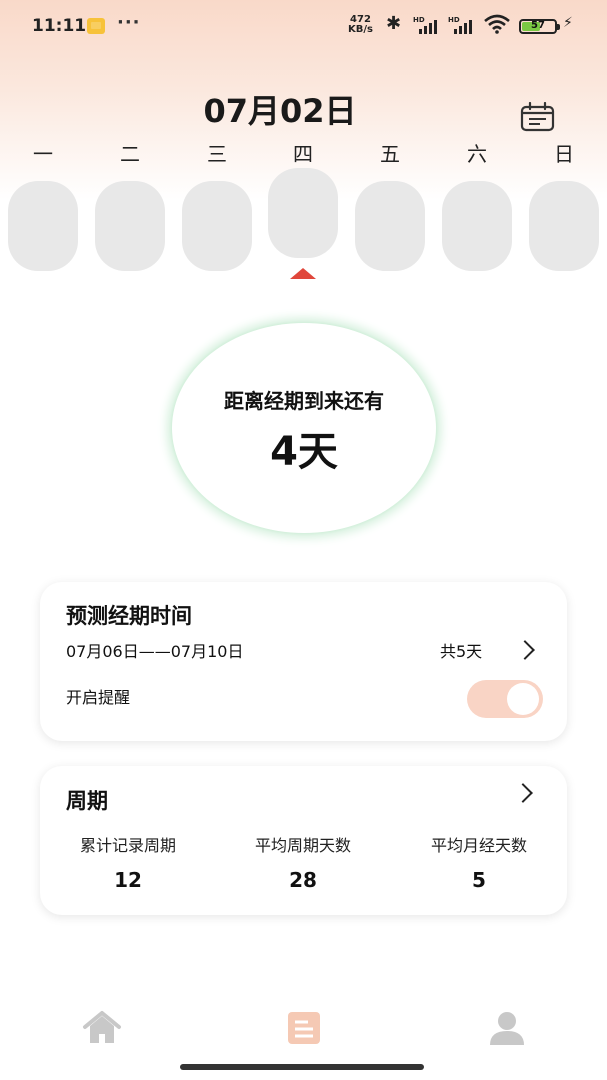  What do you see at coordinates (217, 226) in the screenshot?
I see `day-pill-wed` at bounding box center [217, 226].